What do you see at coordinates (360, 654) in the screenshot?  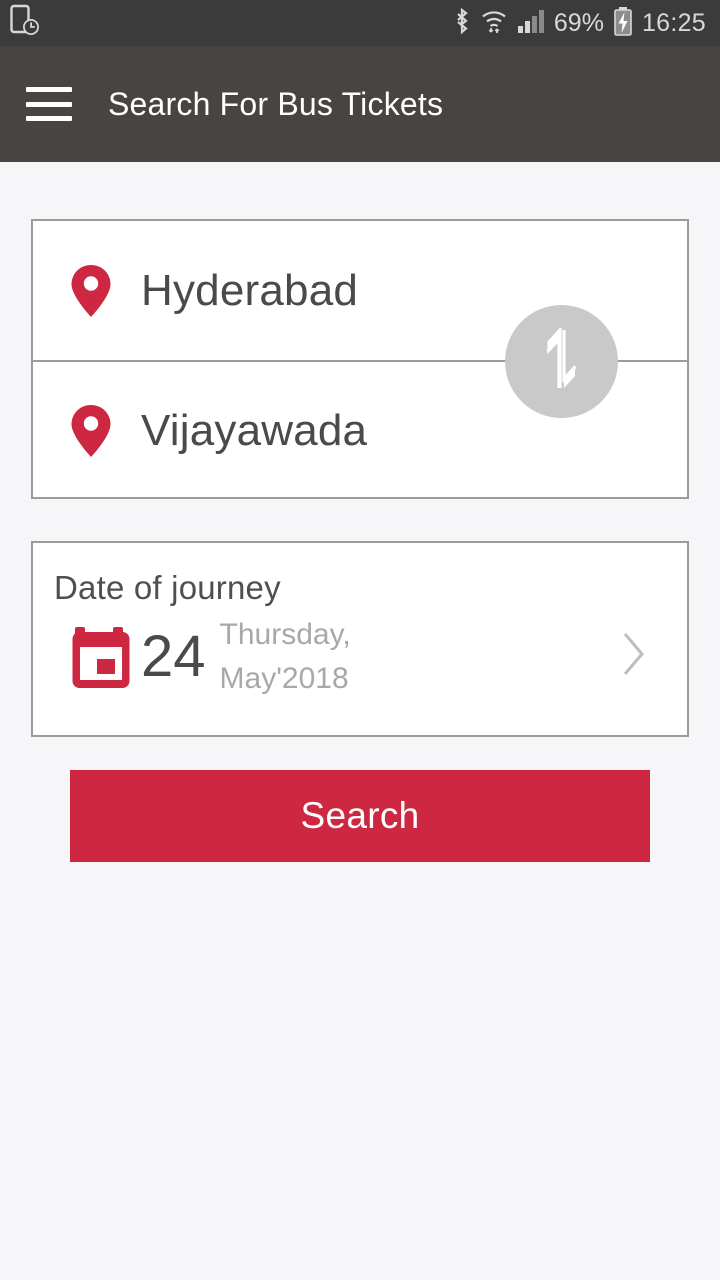 I see `date-row: 24 Thursday, May'2018` at bounding box center [360, 654].